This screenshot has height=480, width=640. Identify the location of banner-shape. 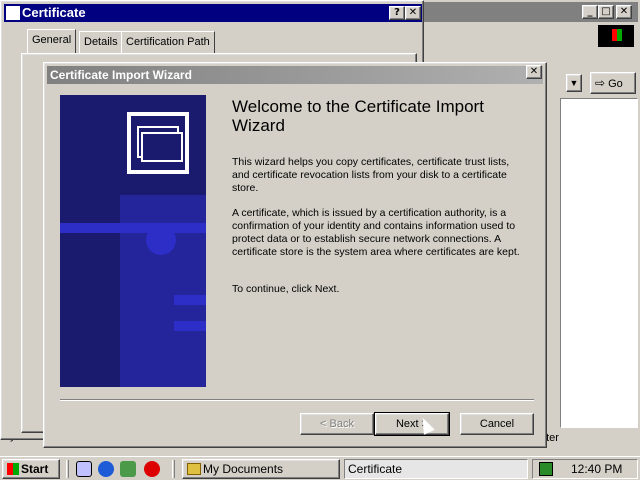
(163, 291).